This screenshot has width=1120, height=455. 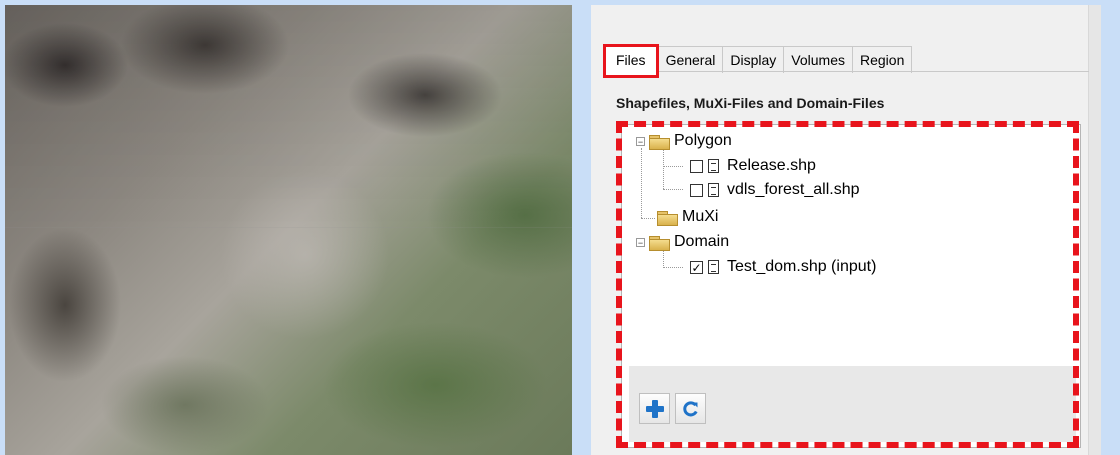 I want to click on tree-node-release: Release.shp, so click(x=753, y=166).